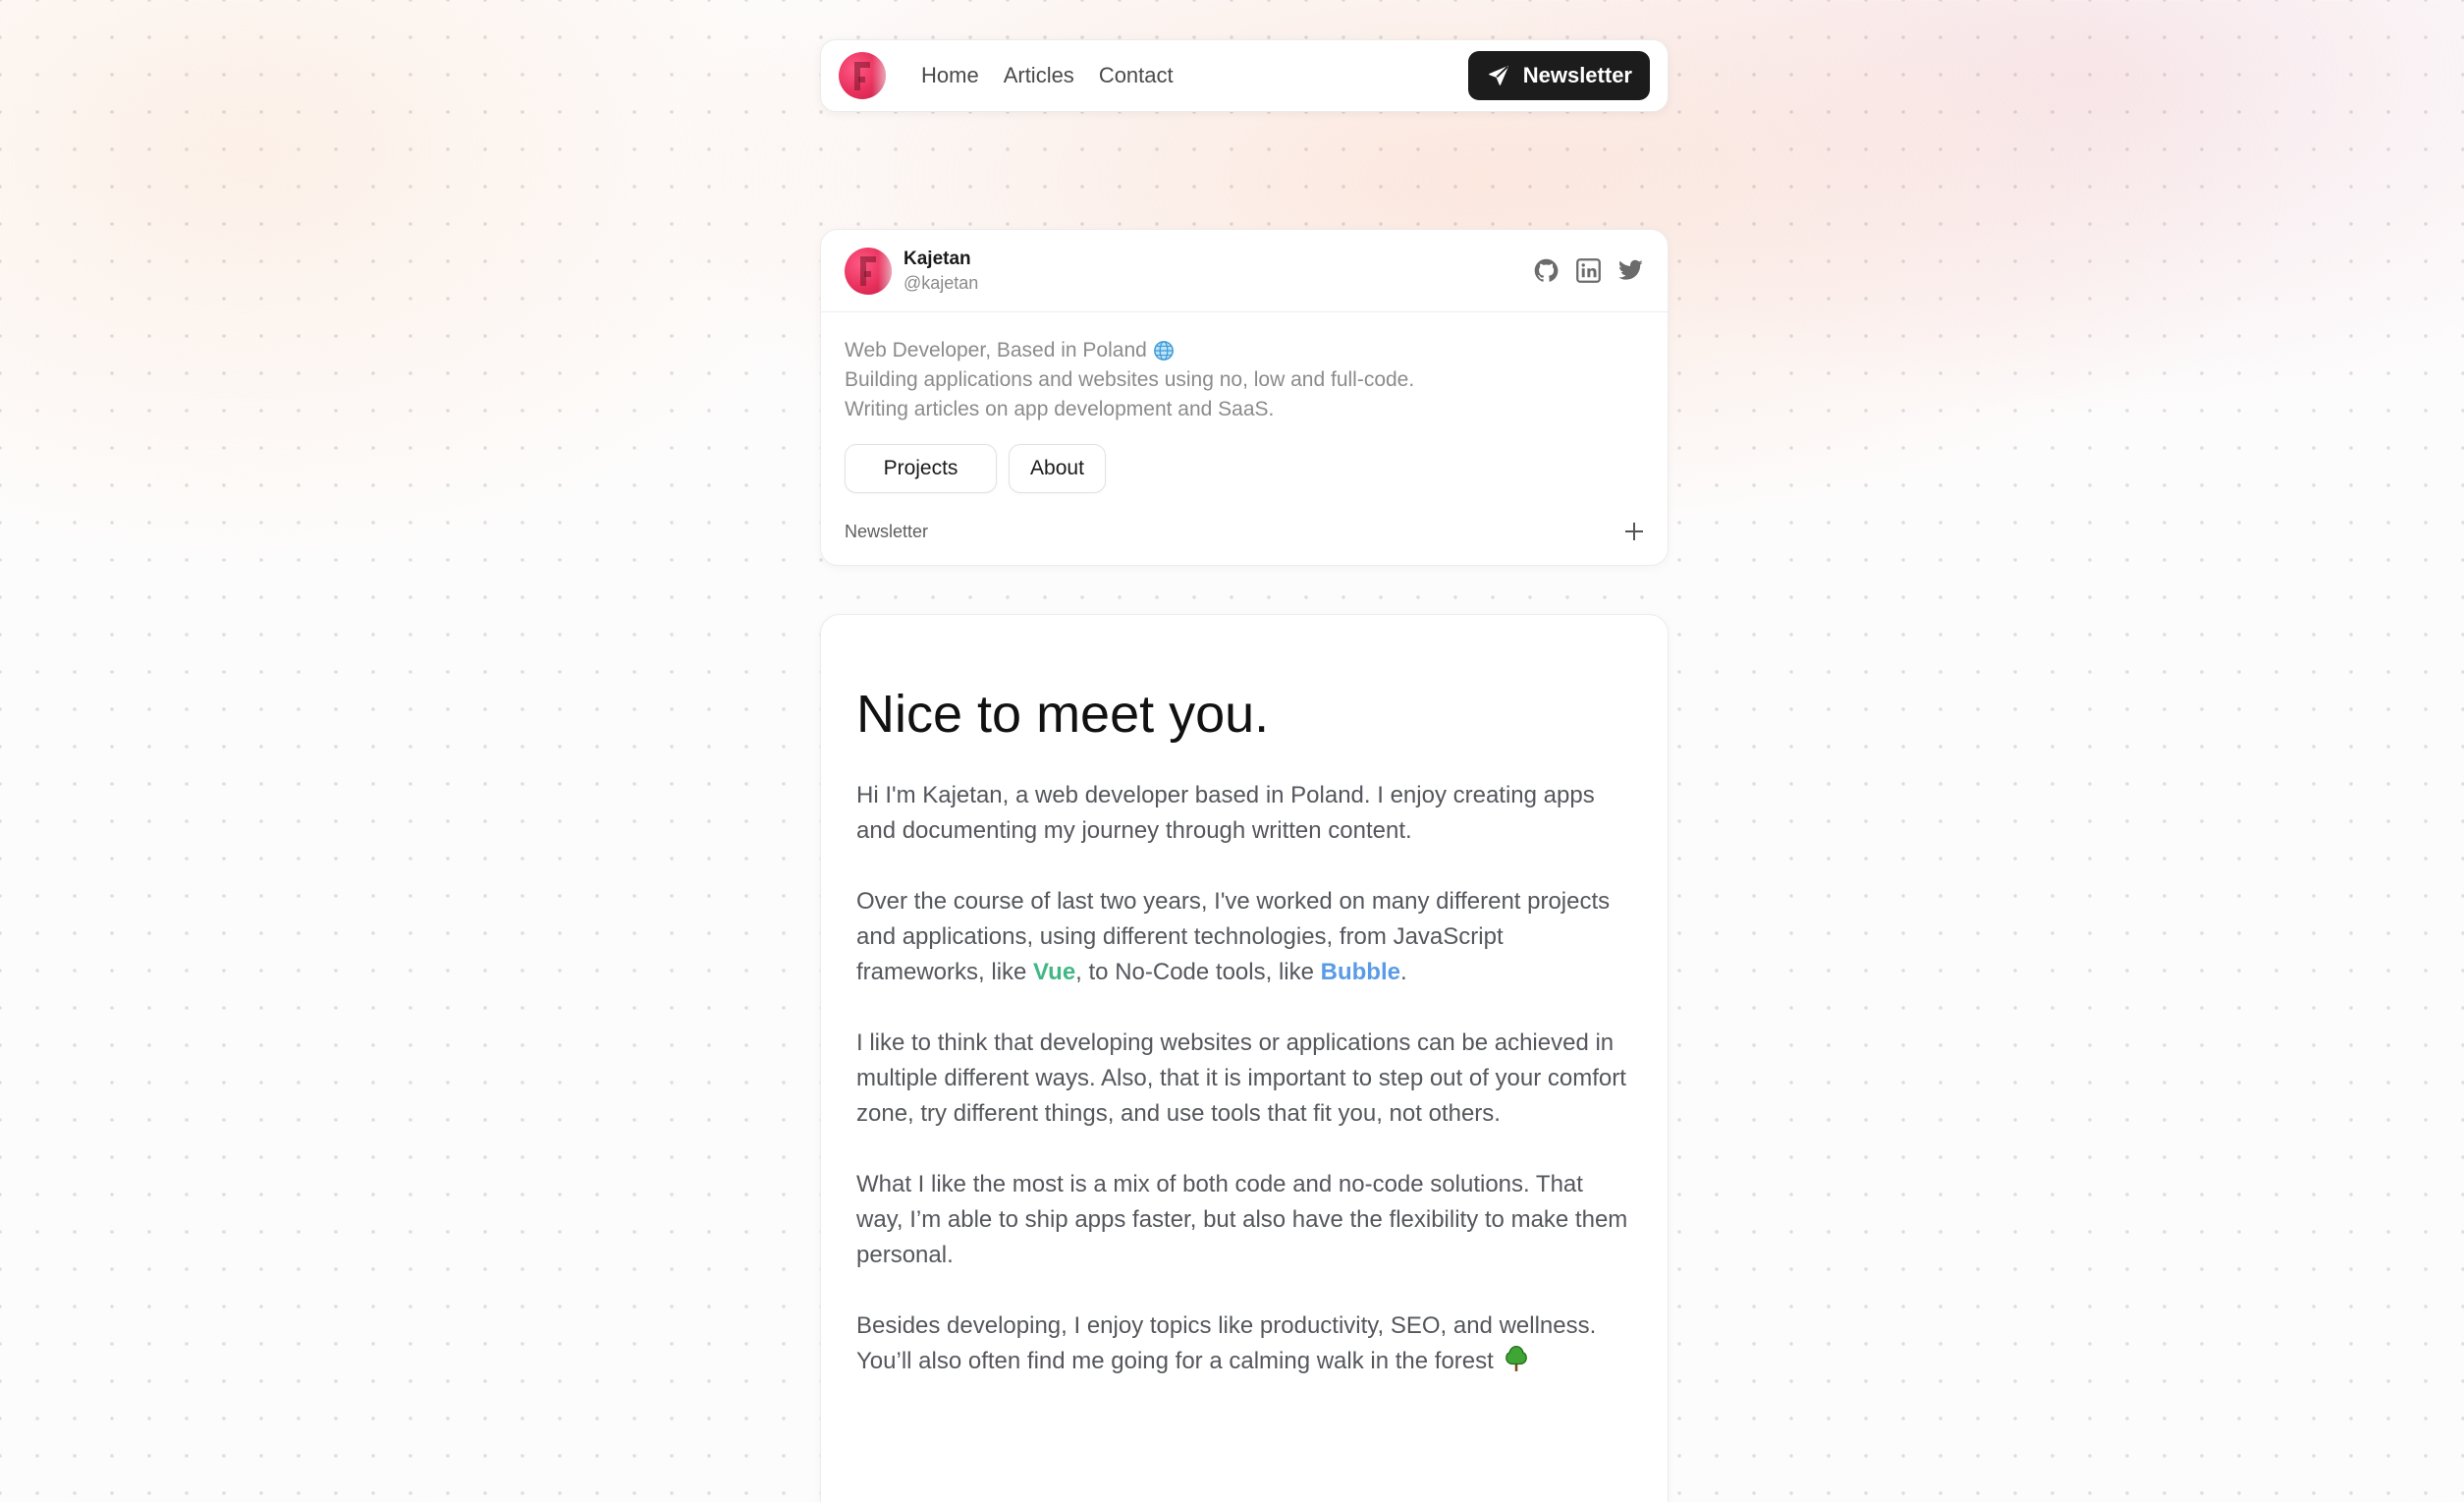 This screenshot has width=2464, height=1502. I want to click on github-icon, so click(1546, 270).